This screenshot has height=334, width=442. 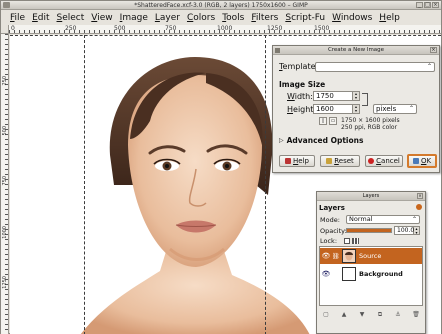 What do you see at coordinates (225, 35) in the screenshot?
I see `guide-horizontal` at bounding box center [225, 35].